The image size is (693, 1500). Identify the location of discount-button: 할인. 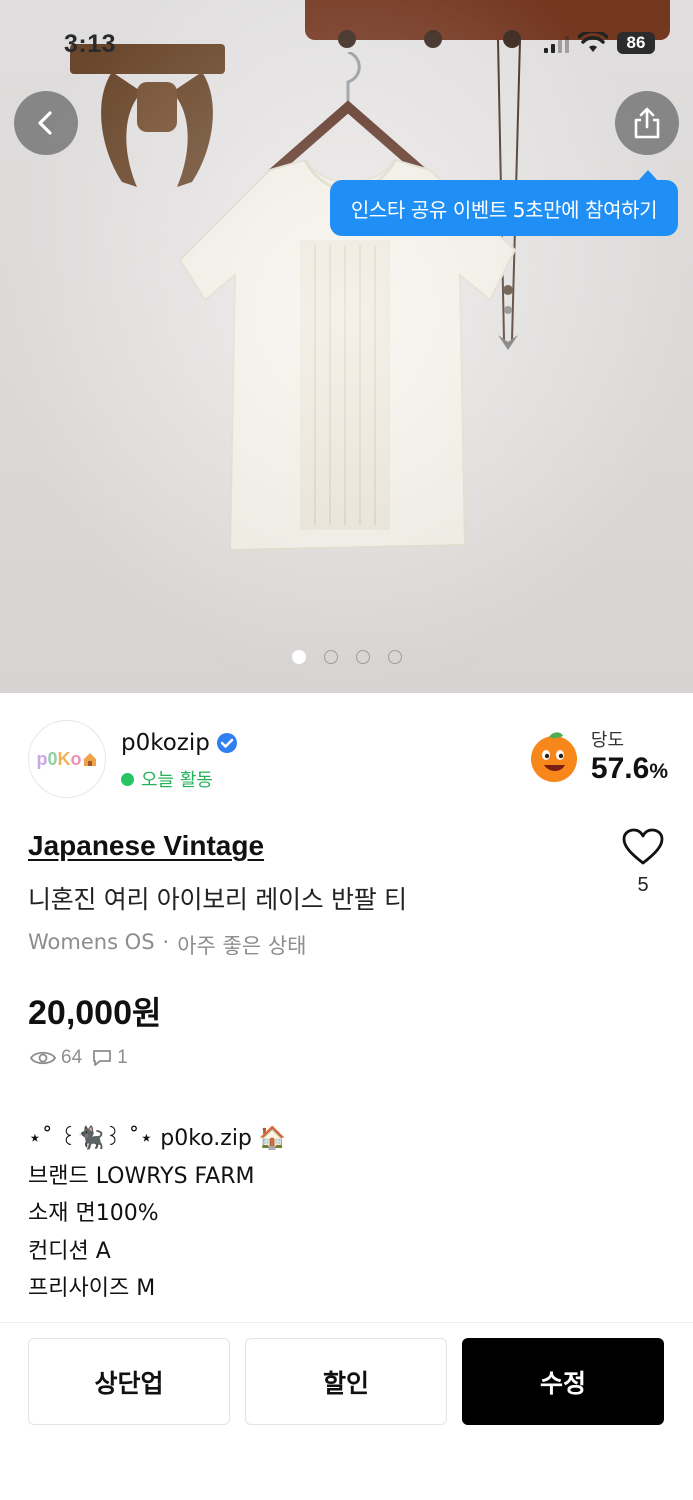
(346, 1381).